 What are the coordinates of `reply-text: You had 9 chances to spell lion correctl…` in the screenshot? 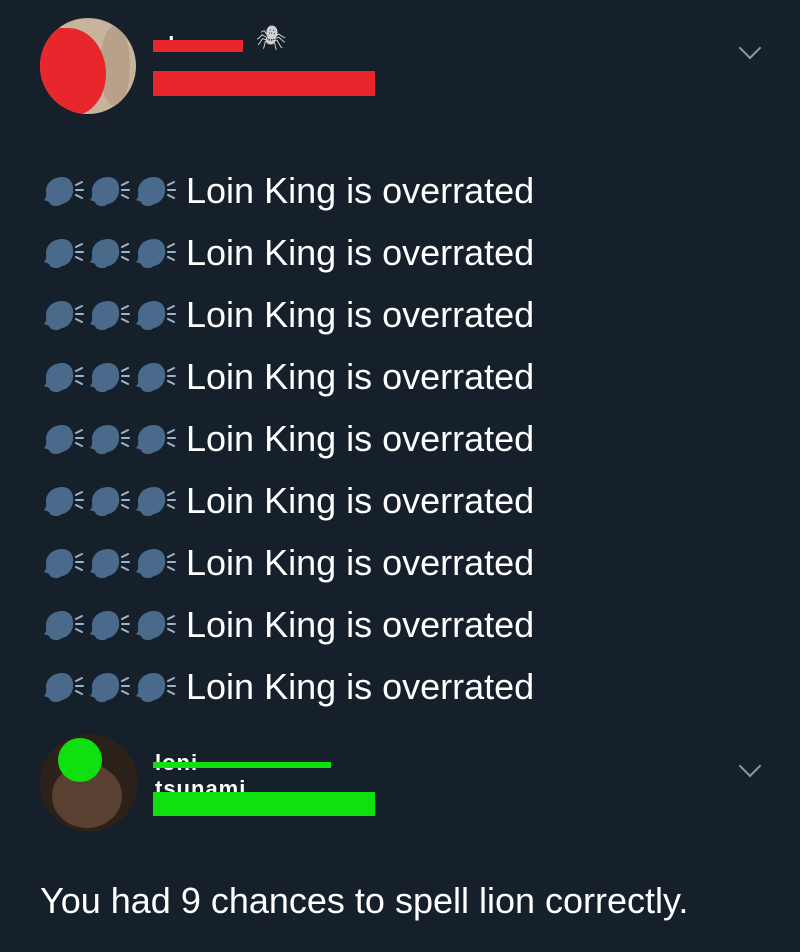 It's located at (364, 900).